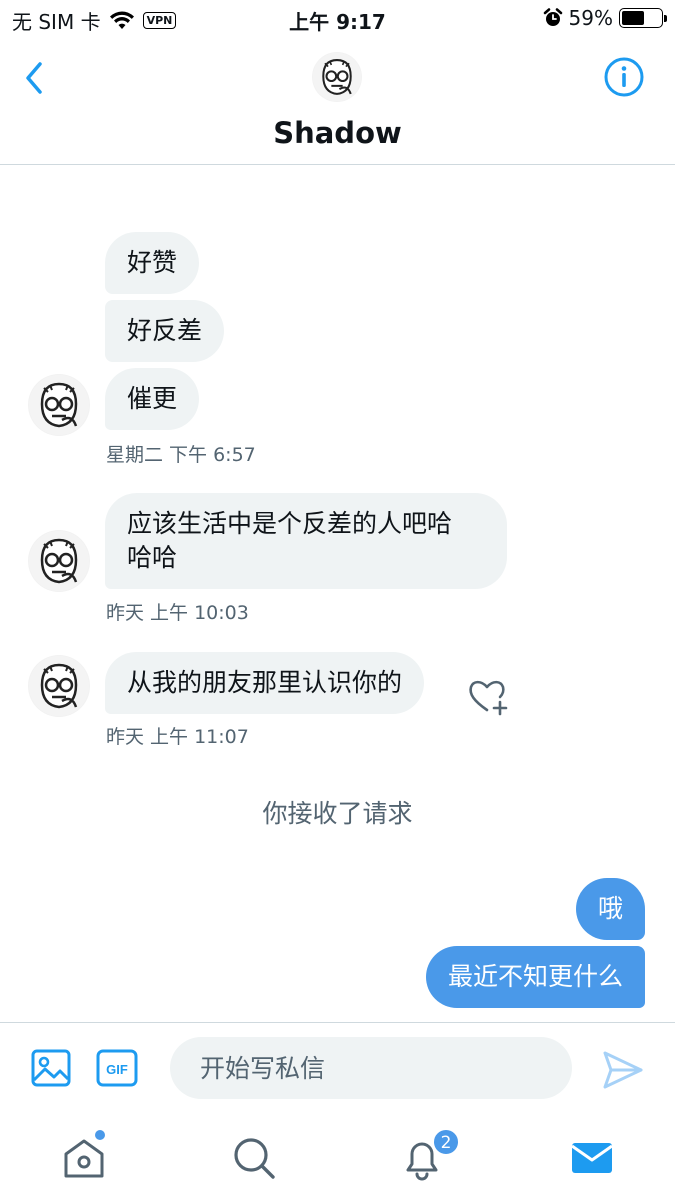 This screenshot has width=675, height=1200. Describe the element at coordinates (535, 977) in the screenshot. I see `outgoing-message-bubble: 最近不知更什么` at that location.